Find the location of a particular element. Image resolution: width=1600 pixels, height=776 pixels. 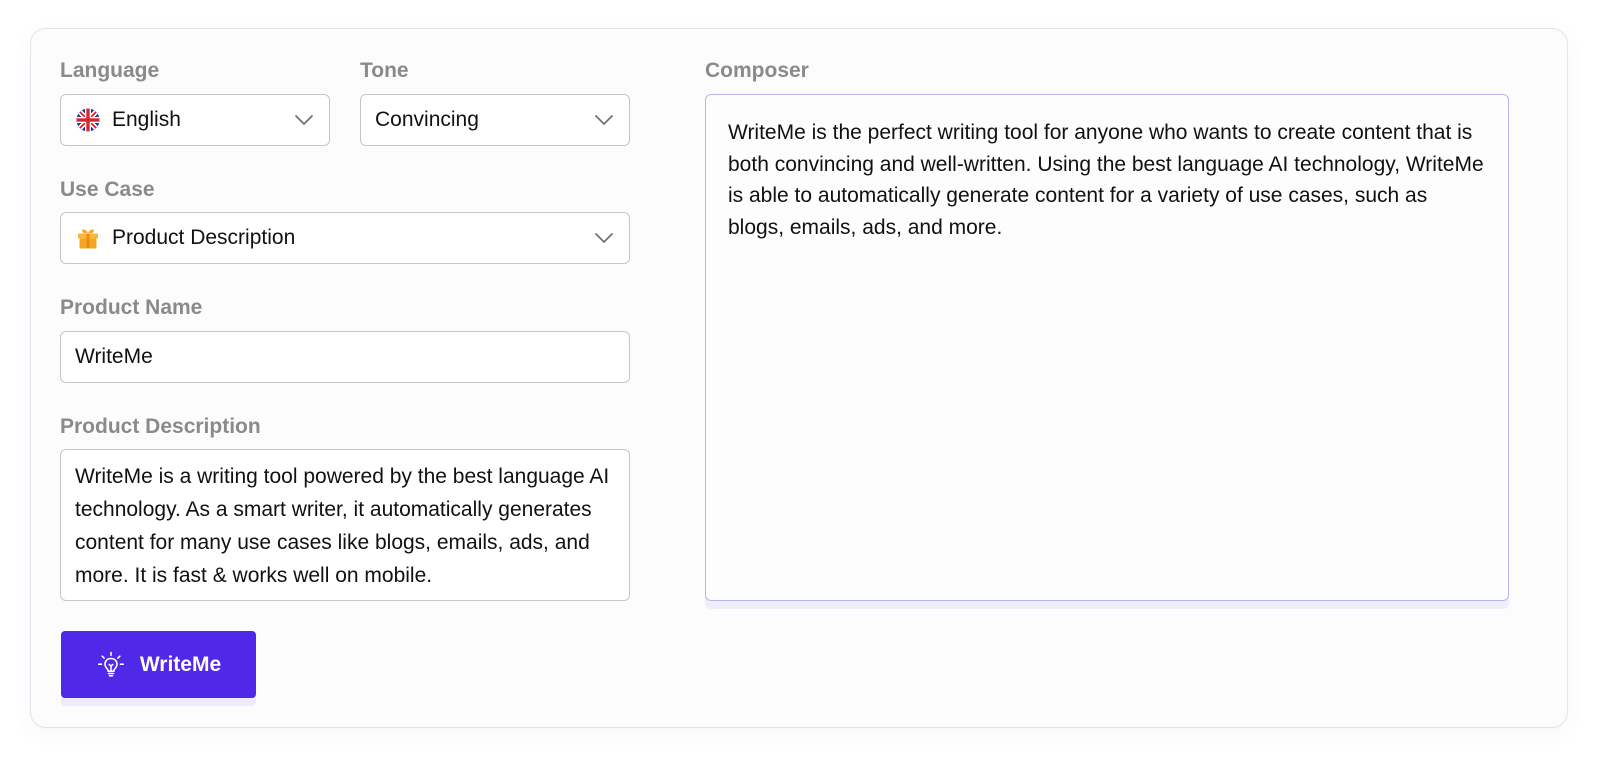

gift-icon is located at coordinates (88, 238).